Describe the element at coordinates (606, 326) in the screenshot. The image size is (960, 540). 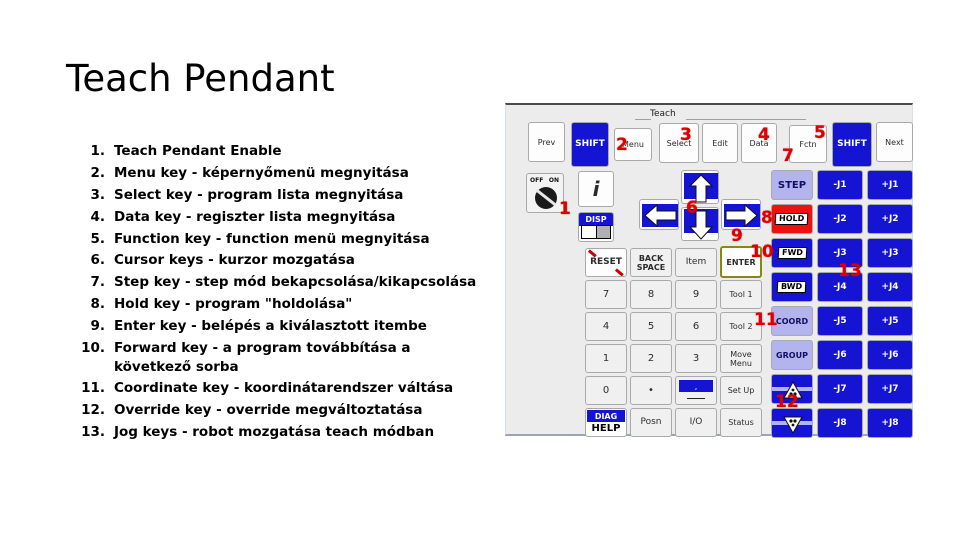
I see `key-4: 4` at that location.